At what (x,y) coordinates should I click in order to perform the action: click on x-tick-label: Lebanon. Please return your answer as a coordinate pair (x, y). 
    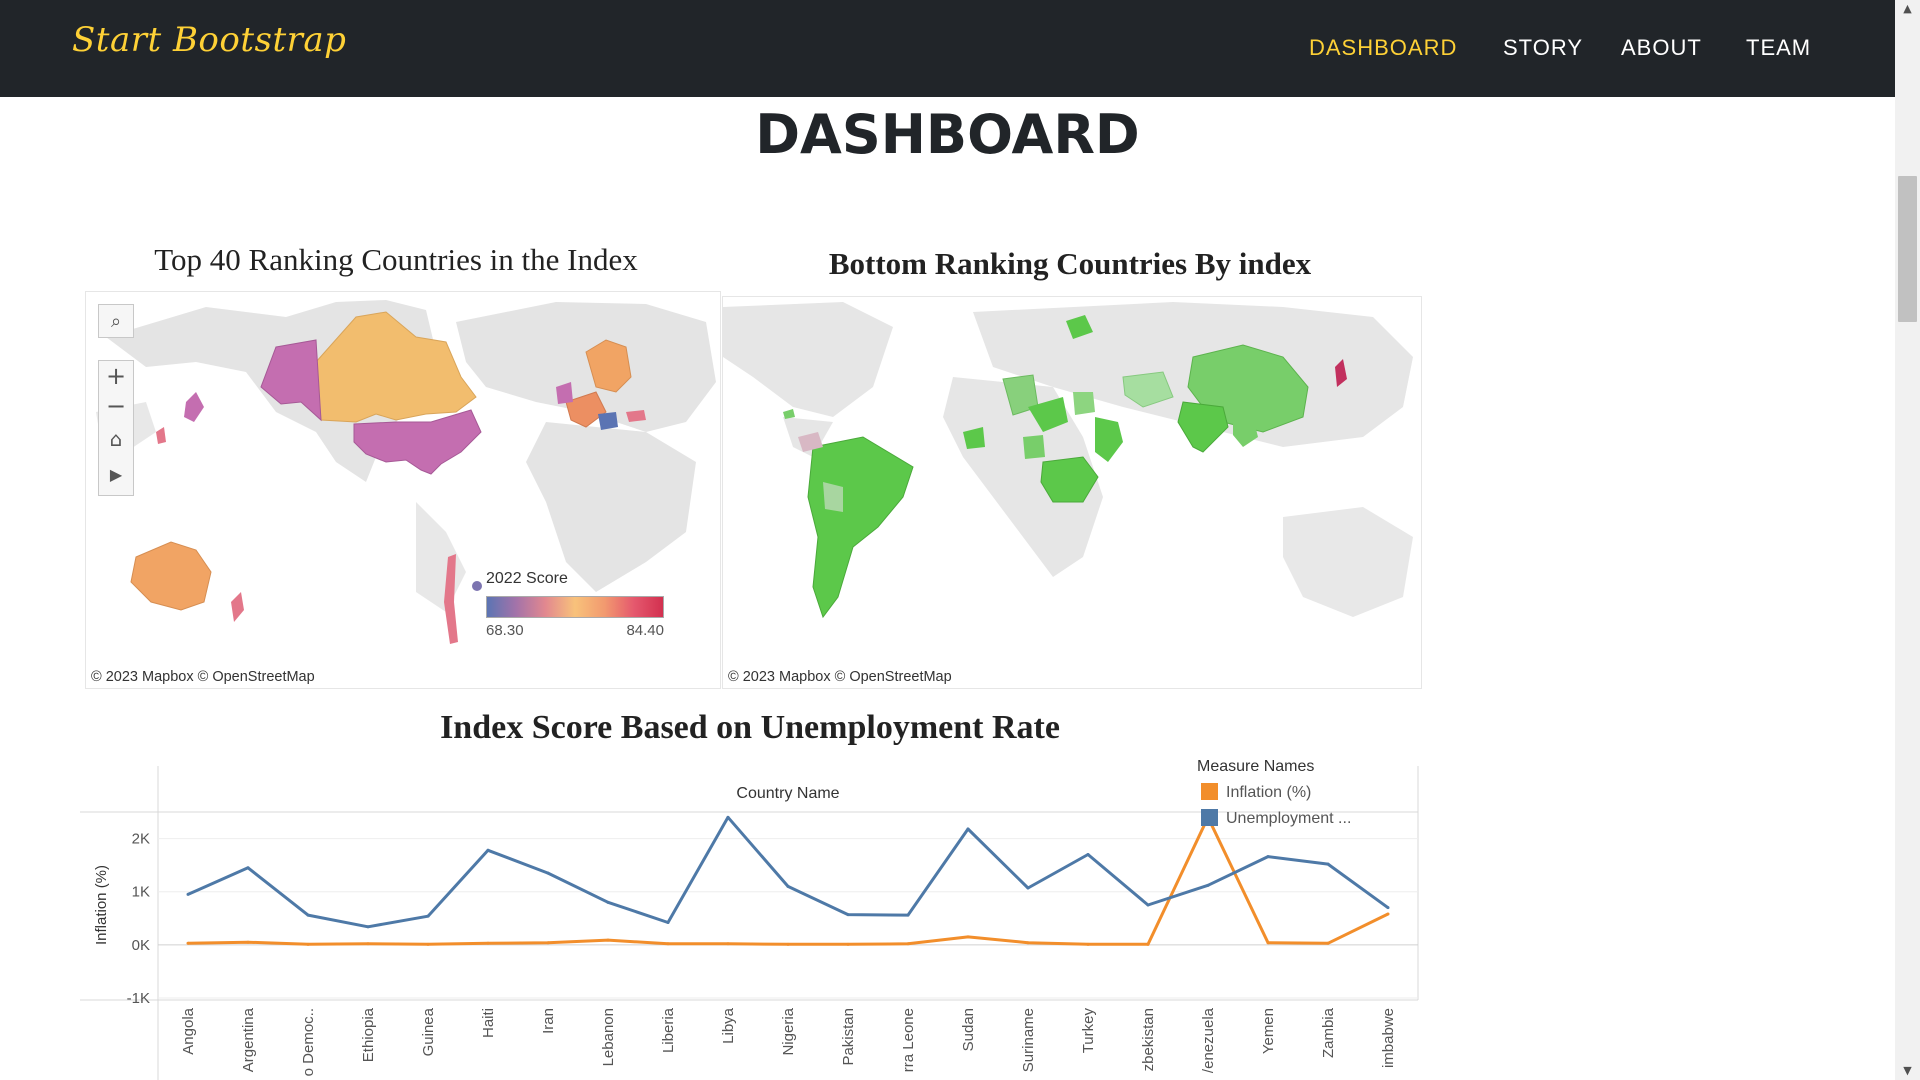
    Looking at the image, I should click on (608, 1037).